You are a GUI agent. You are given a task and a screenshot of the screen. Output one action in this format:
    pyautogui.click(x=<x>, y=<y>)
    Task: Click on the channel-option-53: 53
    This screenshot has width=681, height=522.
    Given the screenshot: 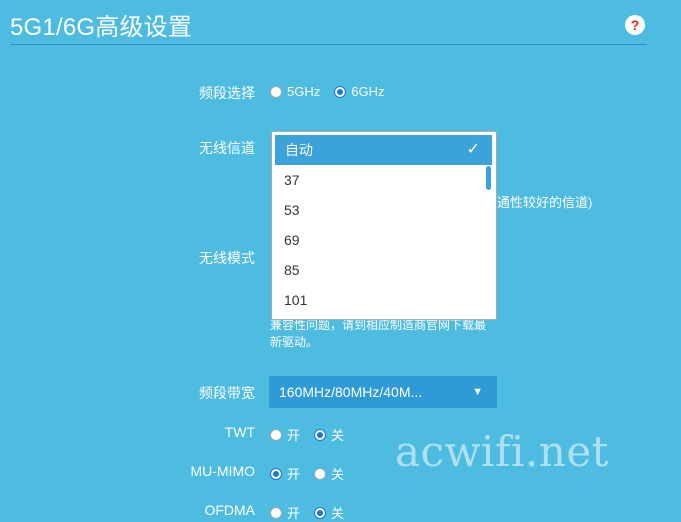 What is the action you would take?
    pyautogui.click(x=292, y=210)
    